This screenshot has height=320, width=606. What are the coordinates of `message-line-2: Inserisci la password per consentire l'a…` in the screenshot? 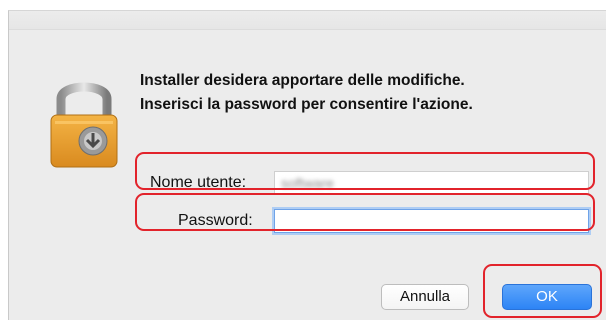 It's located at (306, 104).